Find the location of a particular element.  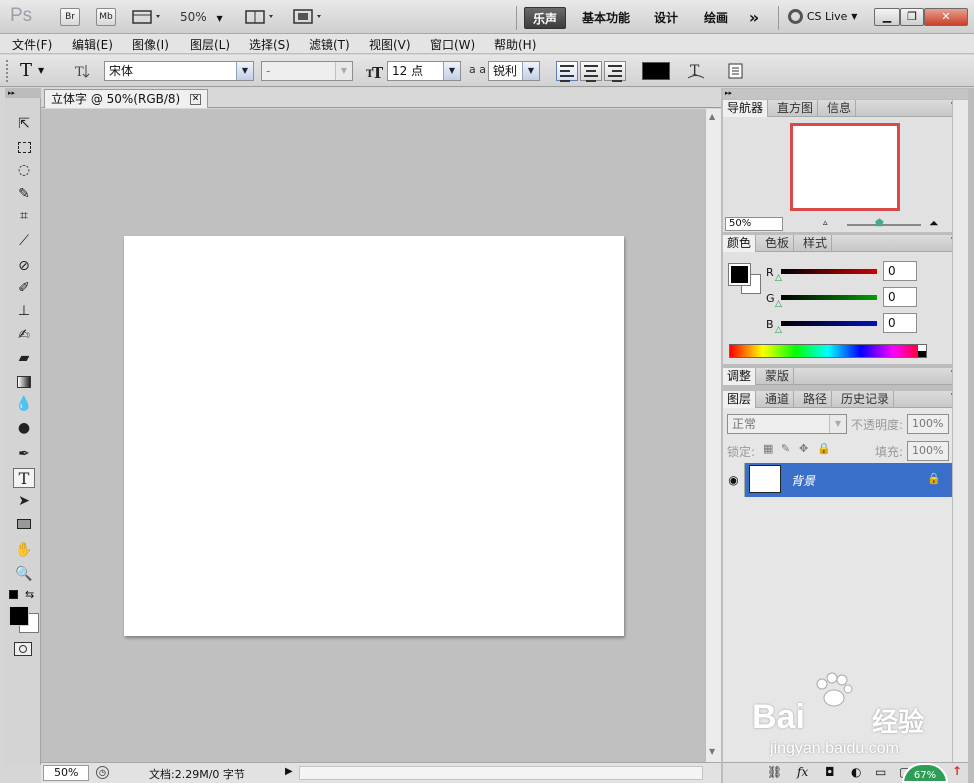

pen-tool: ✒ is located at coordinates (24, 454).